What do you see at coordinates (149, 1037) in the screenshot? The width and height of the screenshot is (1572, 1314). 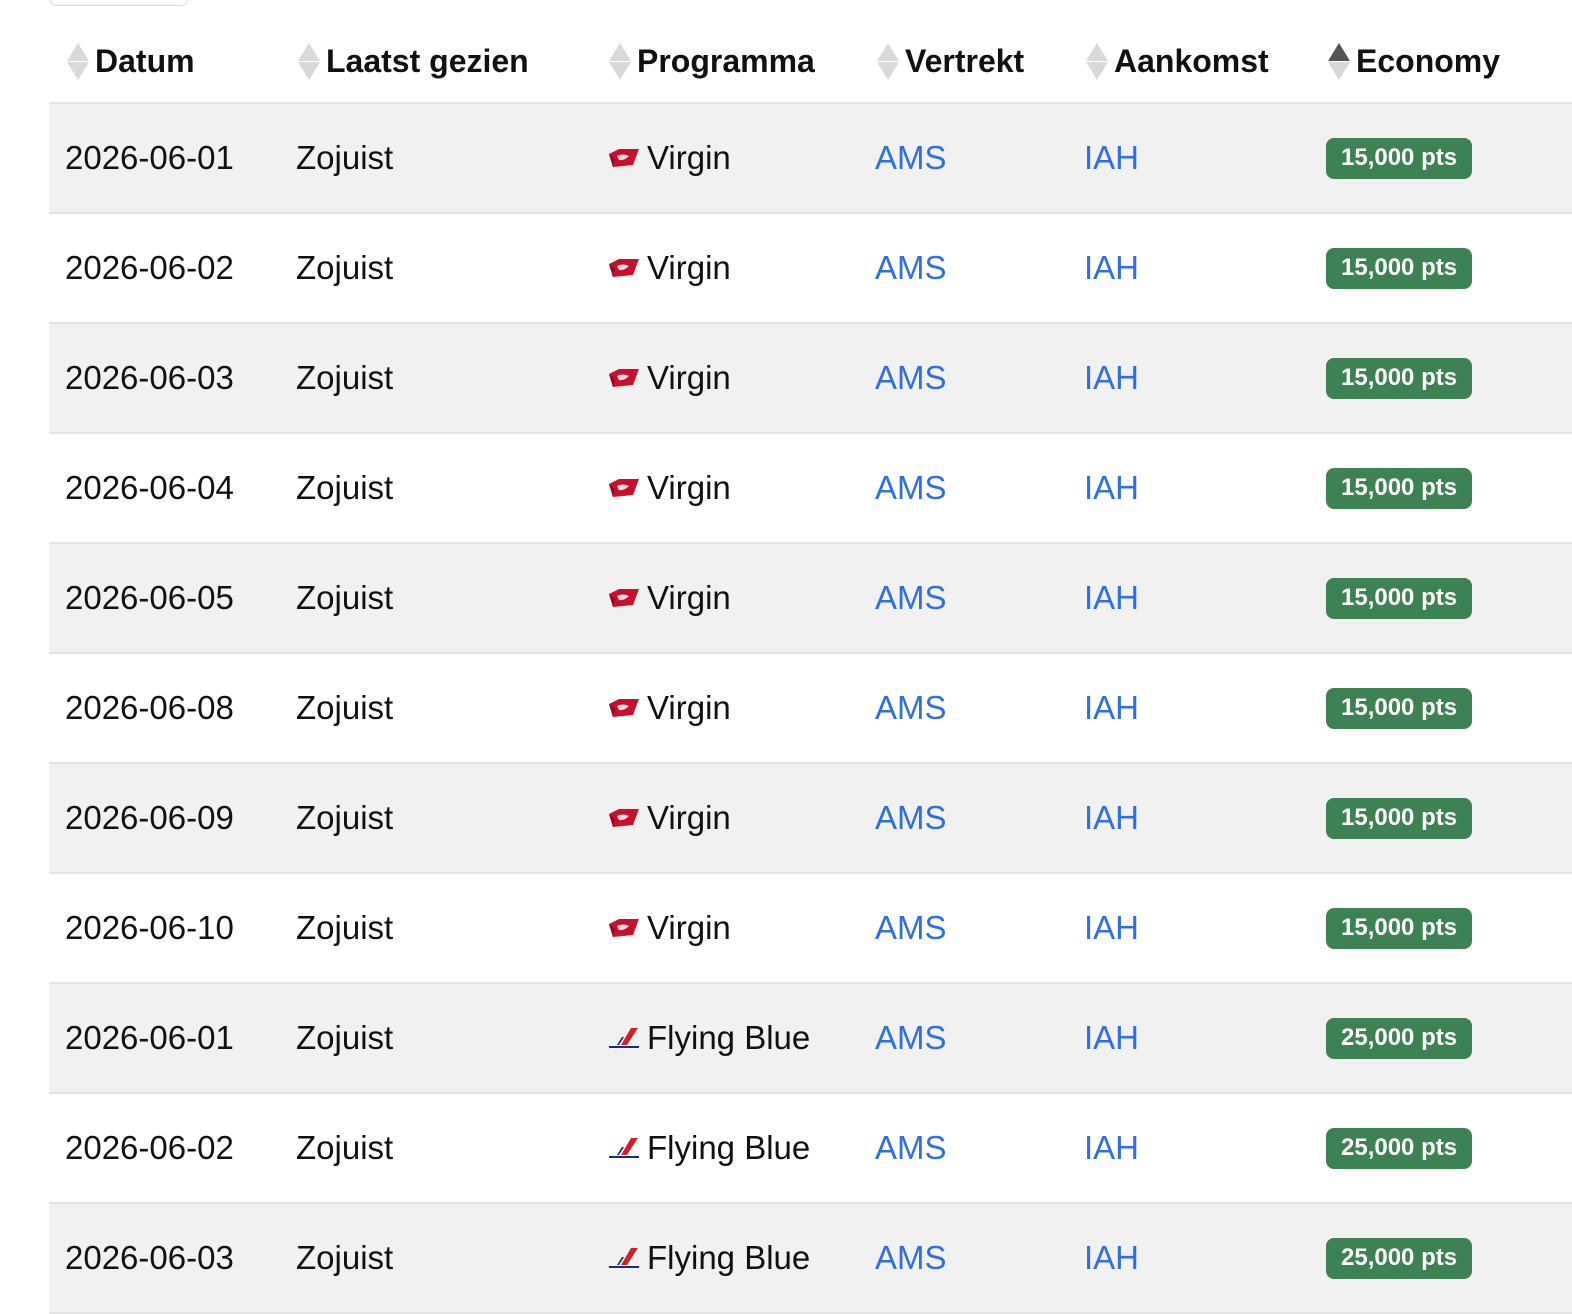 I see `date-cell: 2026-06-01` at bounding box center [149, 1037].